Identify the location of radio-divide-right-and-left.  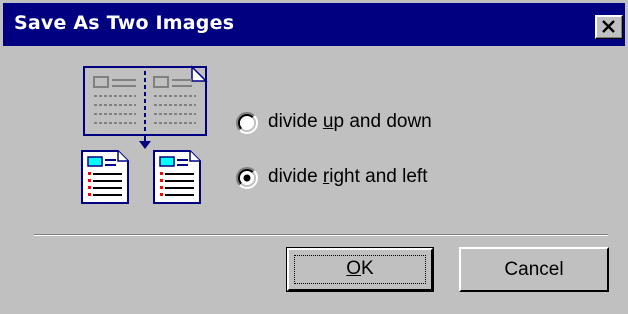
(247, 178).